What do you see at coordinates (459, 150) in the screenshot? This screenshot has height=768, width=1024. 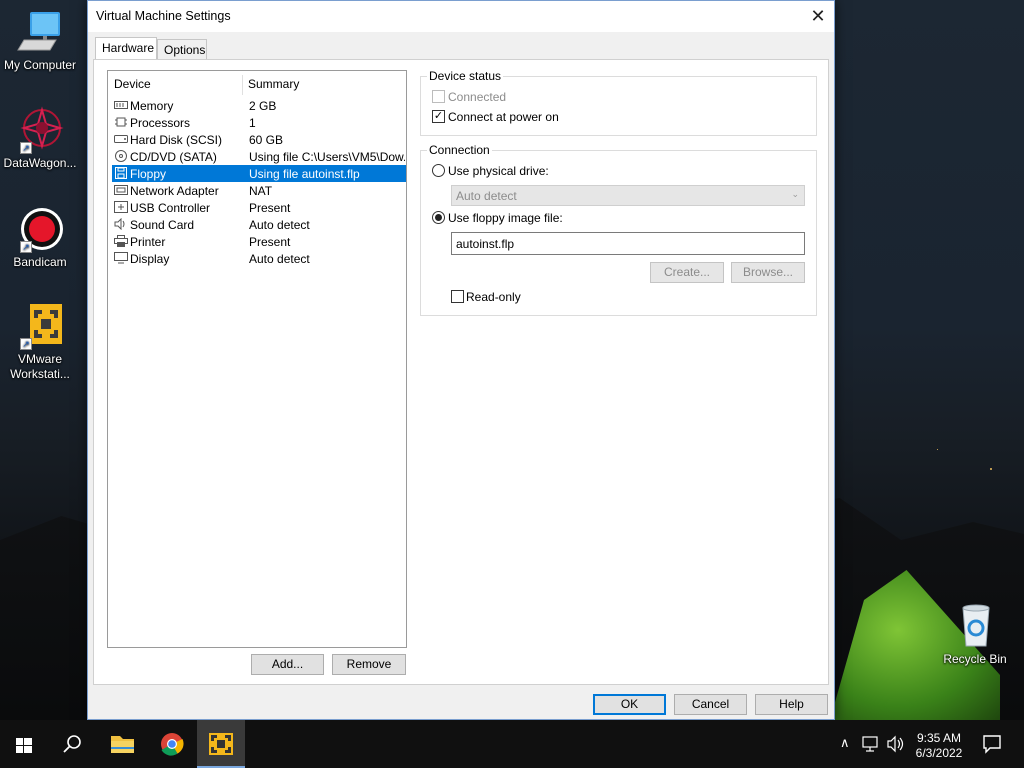 I see `connection-legend: Connection` at bounding box center [459, 150].